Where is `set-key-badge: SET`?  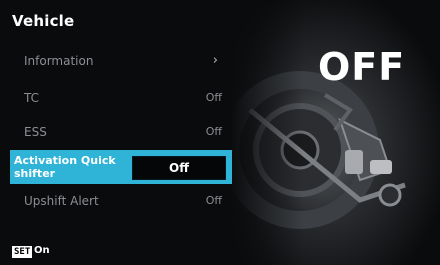
set-key-badge: SET is located at coordinates (22, 252).